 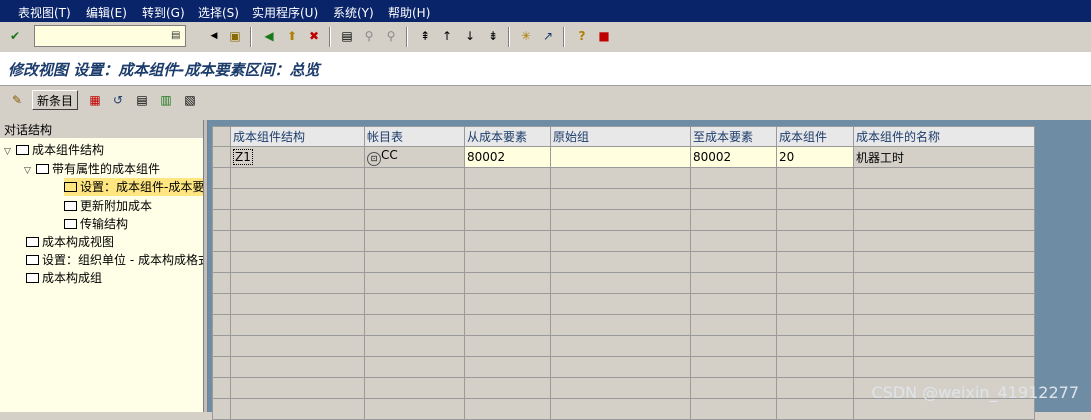 What do you see at coordinates (163, 12) in the screenshot?
I see `menu-goto: 转到(G)` at bounding box center [163, 12].